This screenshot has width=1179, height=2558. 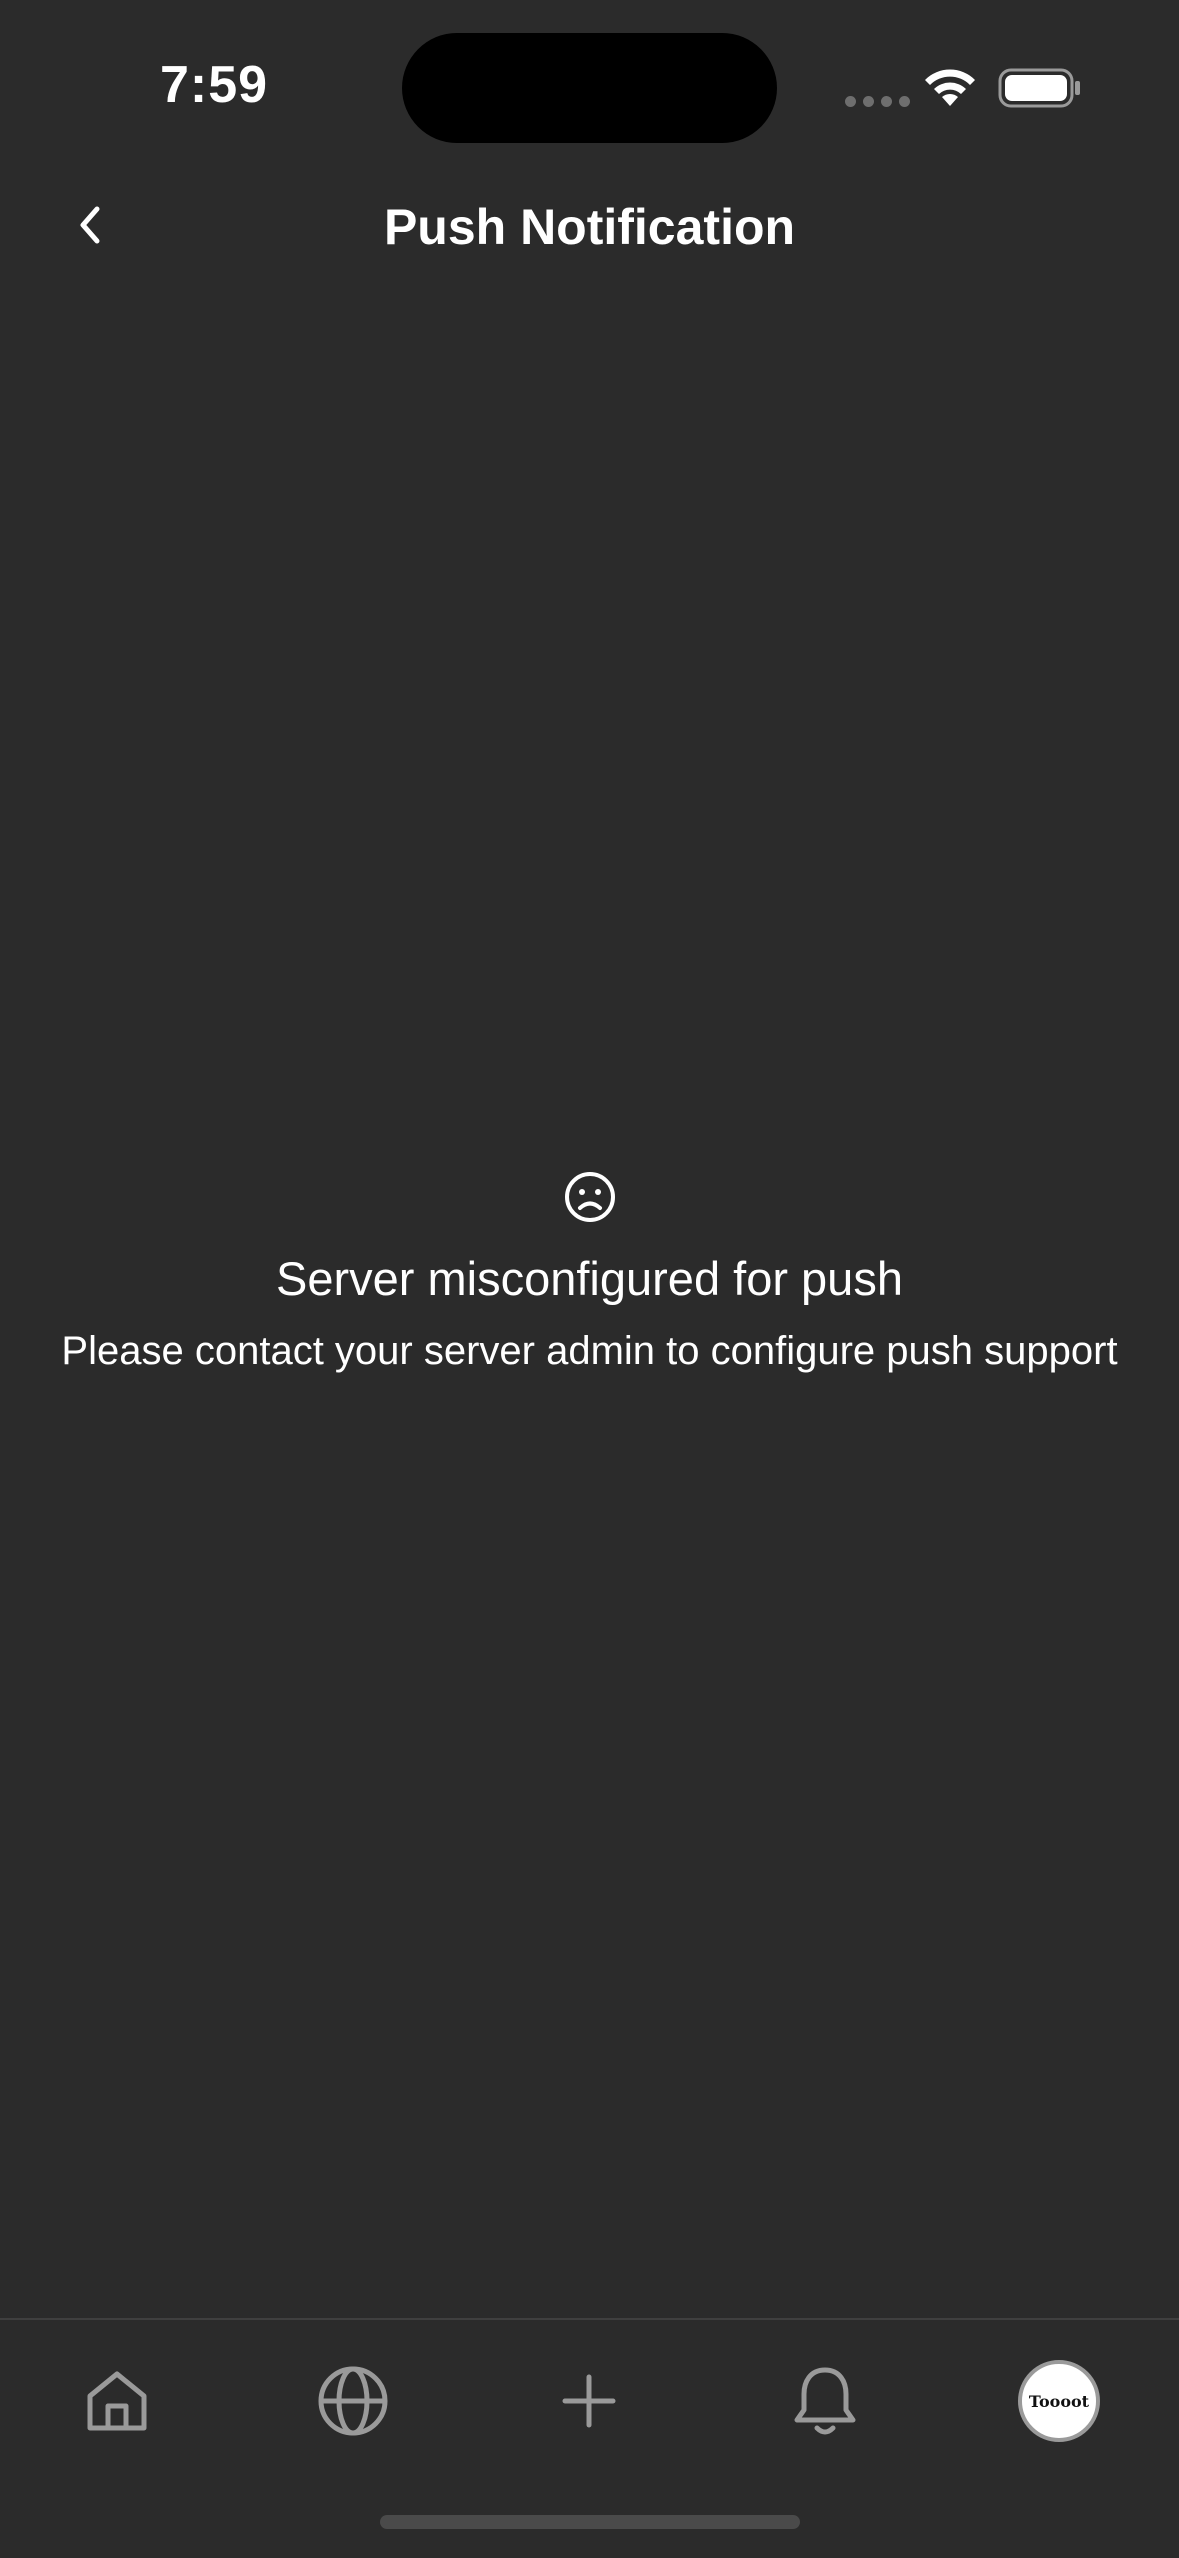 What do you see at coordinates (590, 2522) in the screenshot?
I see `home-indicator` at bounding box center [590, 2522].